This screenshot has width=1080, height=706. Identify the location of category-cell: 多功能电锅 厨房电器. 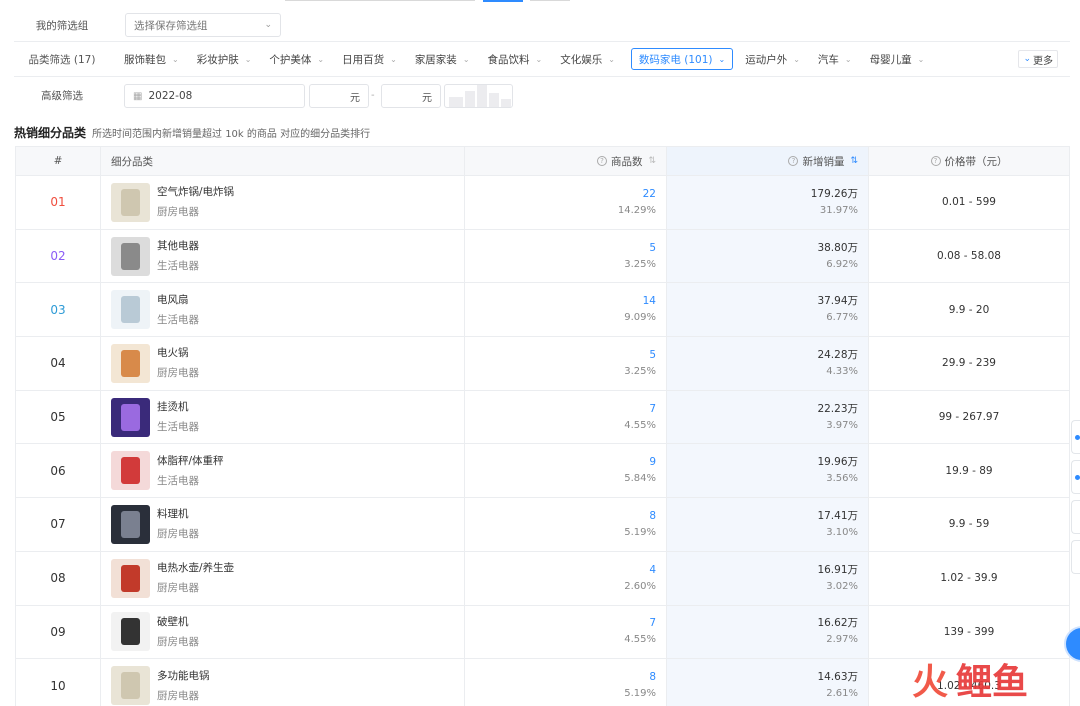
(282, 682).